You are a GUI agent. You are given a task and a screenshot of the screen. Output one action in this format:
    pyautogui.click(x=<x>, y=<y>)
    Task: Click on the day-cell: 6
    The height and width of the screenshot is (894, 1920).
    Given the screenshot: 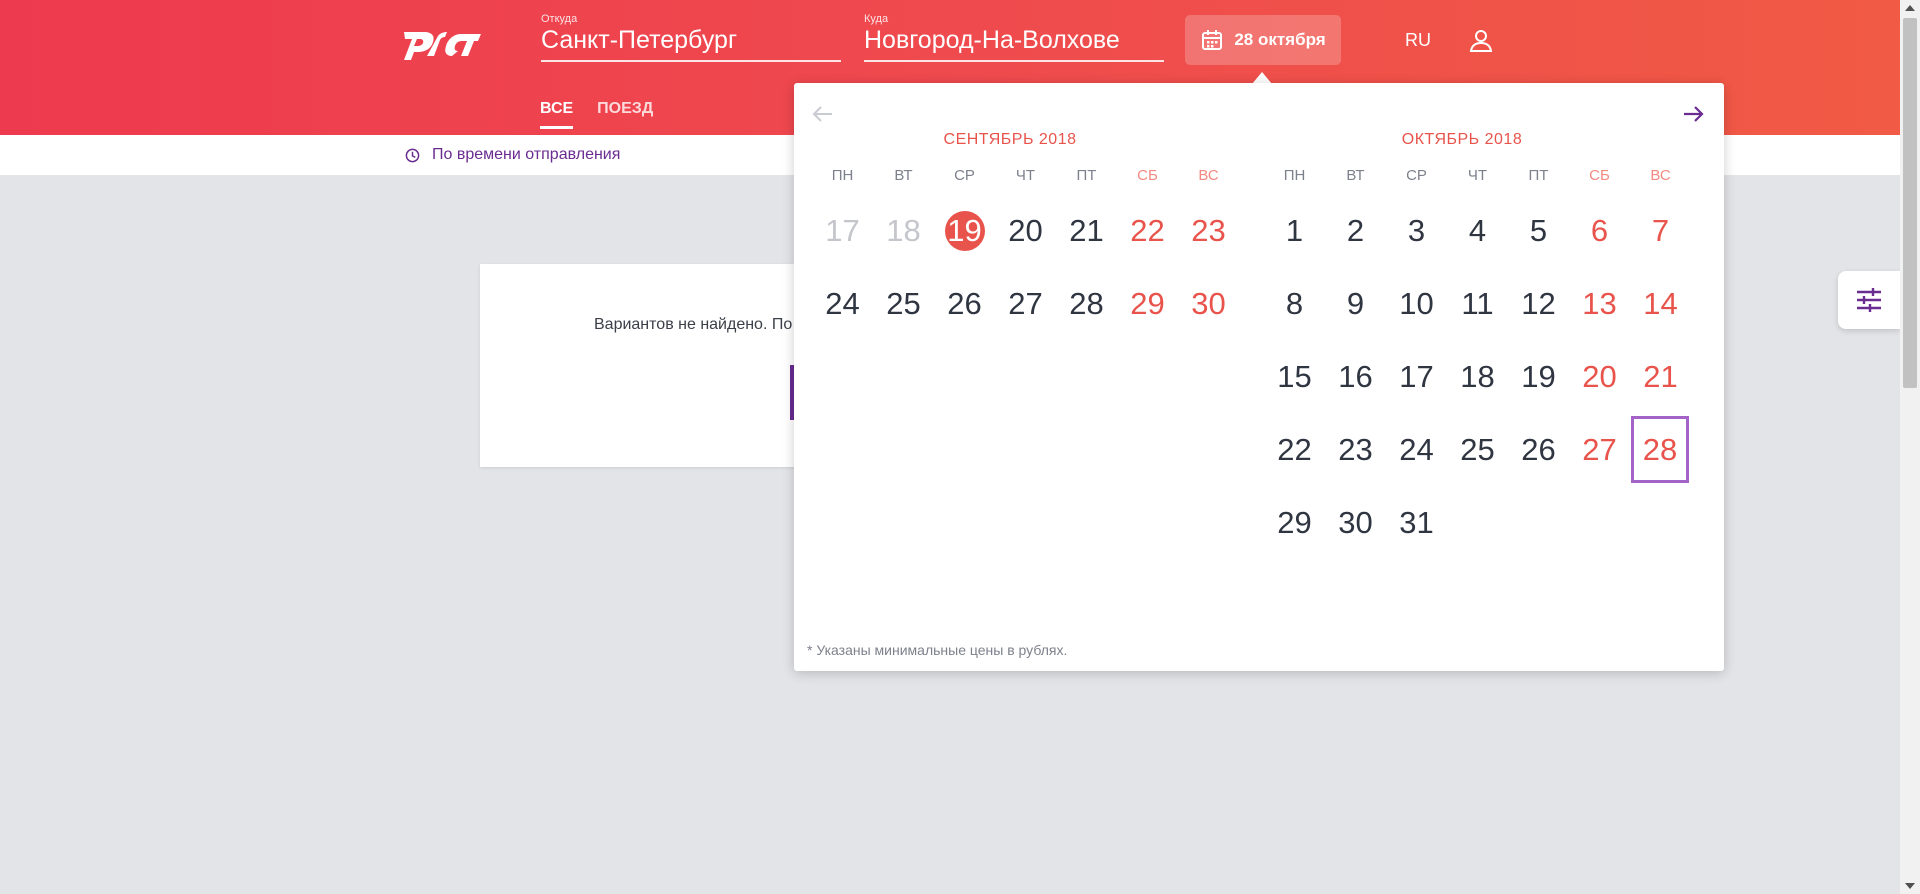 What is the action you would take?
    pyautogui.click(x=1599, y=230)
    